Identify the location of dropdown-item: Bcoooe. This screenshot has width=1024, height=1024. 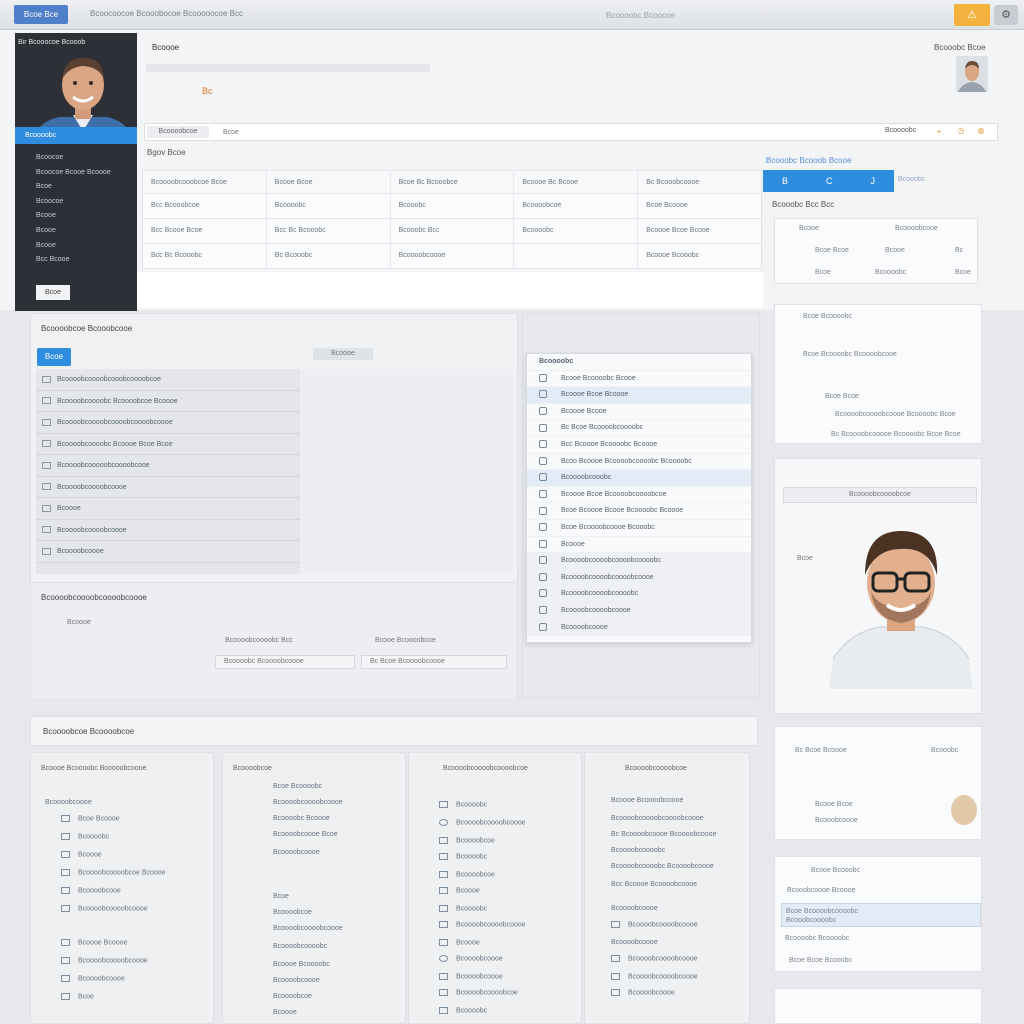
(639, 545).